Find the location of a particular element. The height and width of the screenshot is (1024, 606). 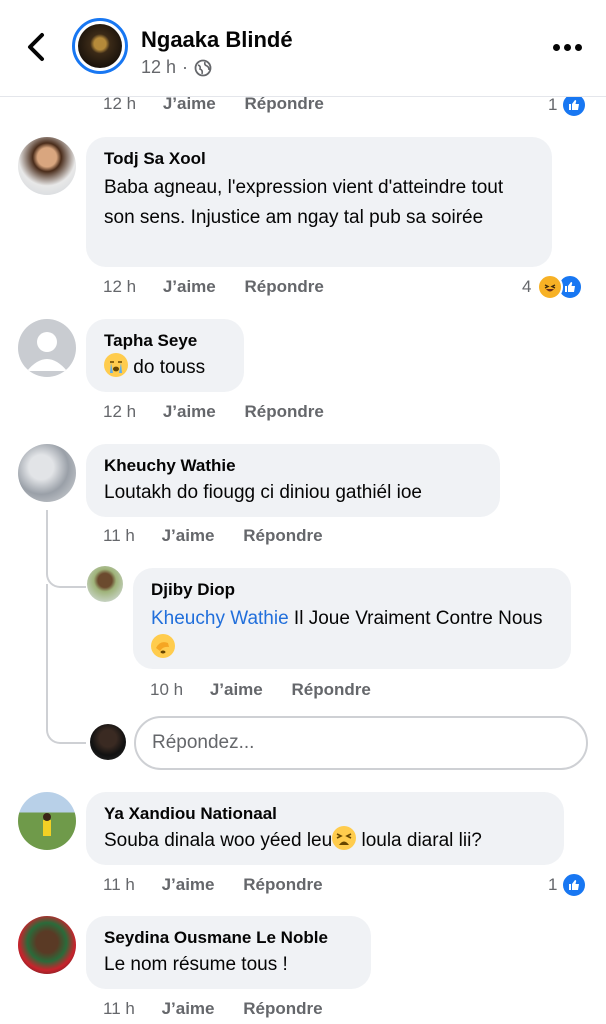

crying-face-emoji-icon is located at coordinates (116, 365).